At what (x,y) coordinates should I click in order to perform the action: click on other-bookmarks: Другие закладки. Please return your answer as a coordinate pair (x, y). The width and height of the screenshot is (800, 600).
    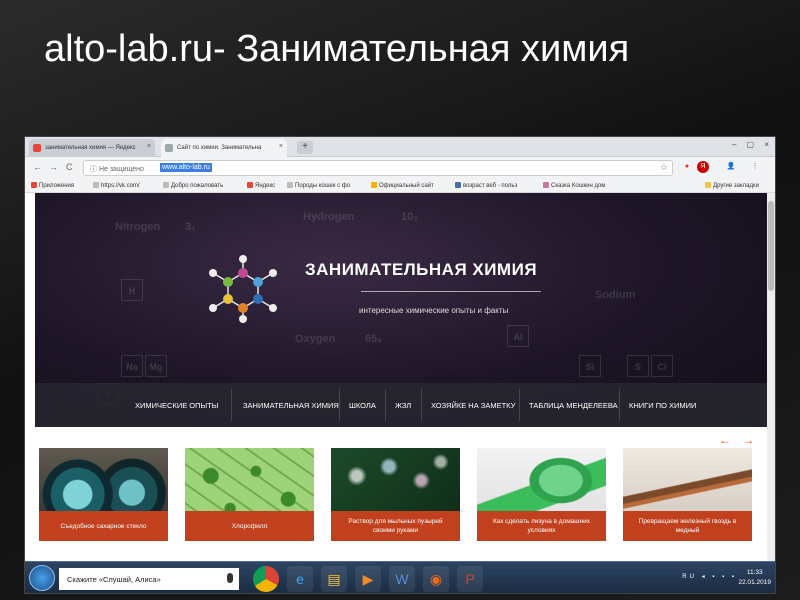
    Looking at the image, I should click on (732, 185).